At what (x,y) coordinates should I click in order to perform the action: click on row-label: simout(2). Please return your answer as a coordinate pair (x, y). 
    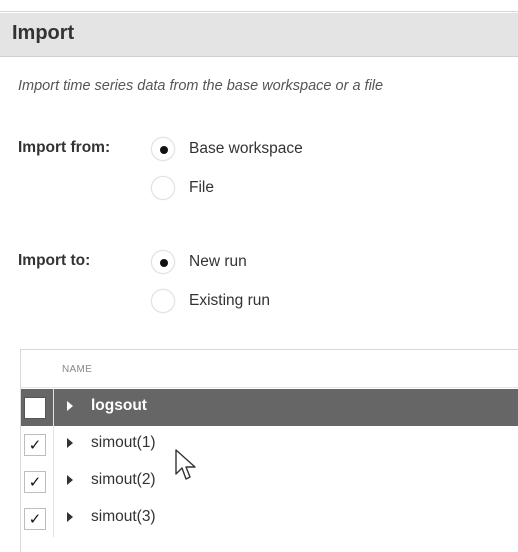
    Looking at the image, I should click on (123, 479).